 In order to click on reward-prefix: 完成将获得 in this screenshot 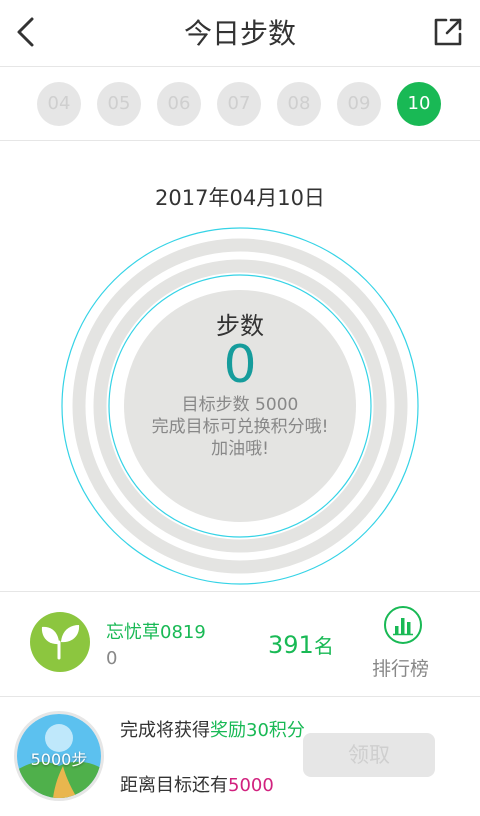, I will do `click(165, 730)`.